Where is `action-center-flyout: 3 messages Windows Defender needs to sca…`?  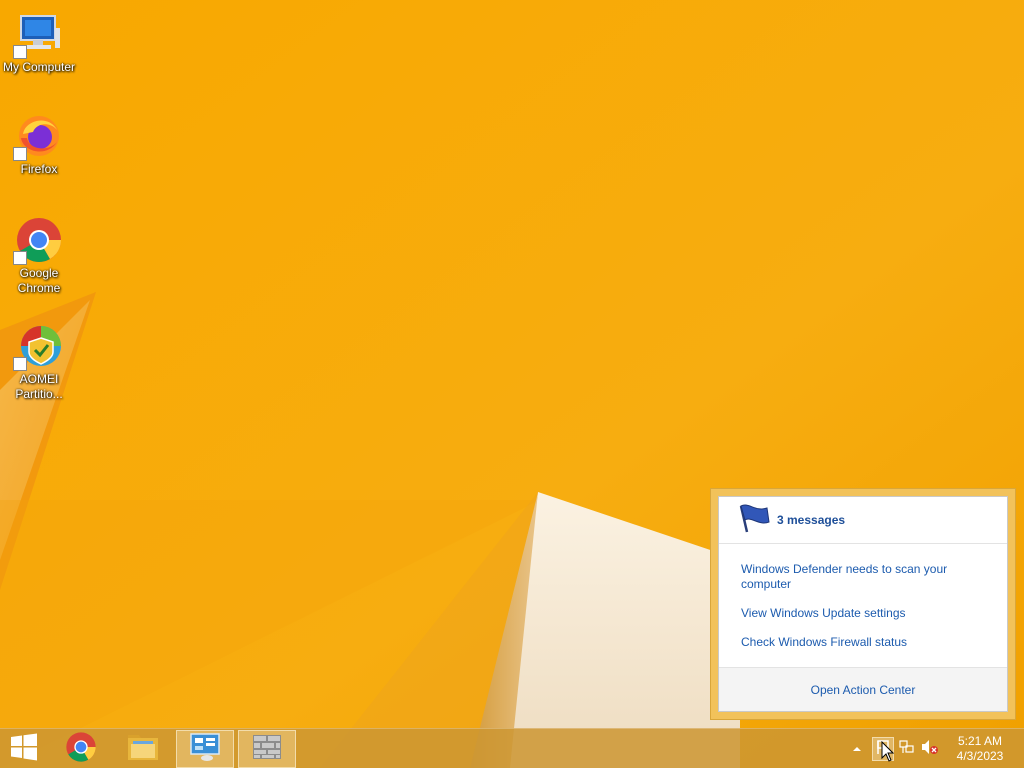
action-center-flyout: 3 messages Windows Defender needs to sca… is located at coordinates (863, 604).